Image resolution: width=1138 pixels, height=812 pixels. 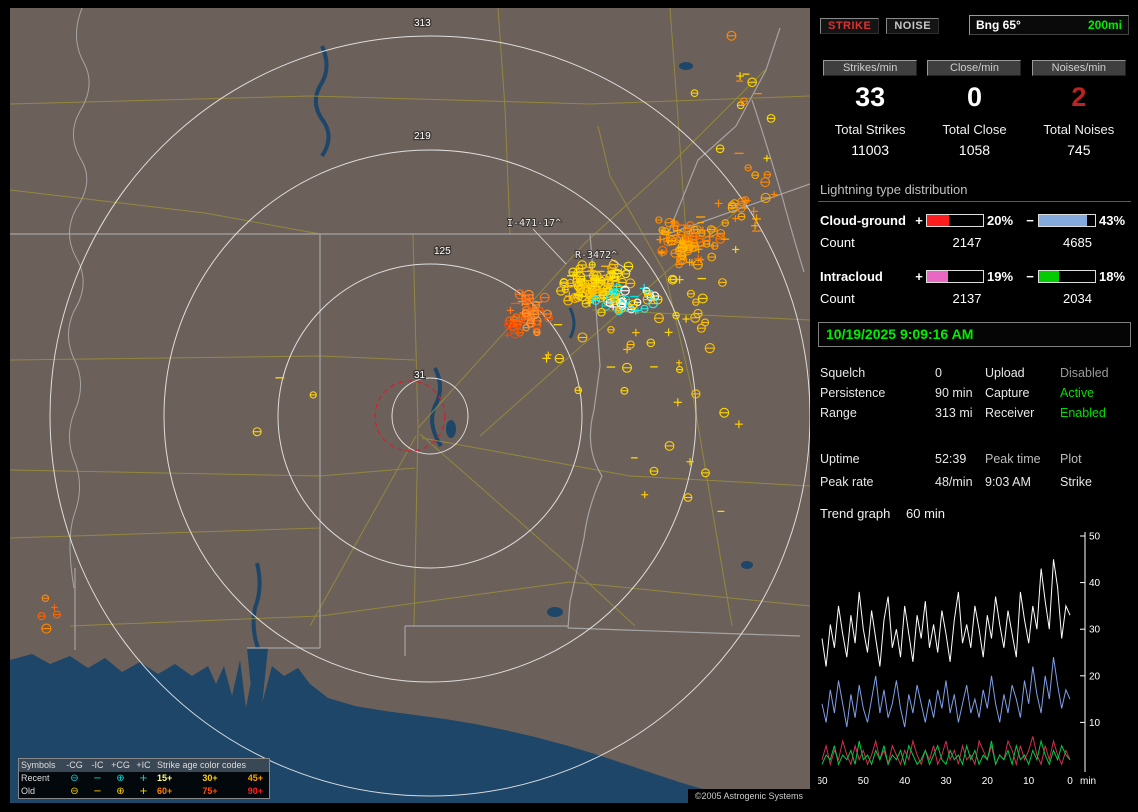 I want to click on stat-column: Noises/min 2 Total Noises 745, so click(x=1079, y=109).